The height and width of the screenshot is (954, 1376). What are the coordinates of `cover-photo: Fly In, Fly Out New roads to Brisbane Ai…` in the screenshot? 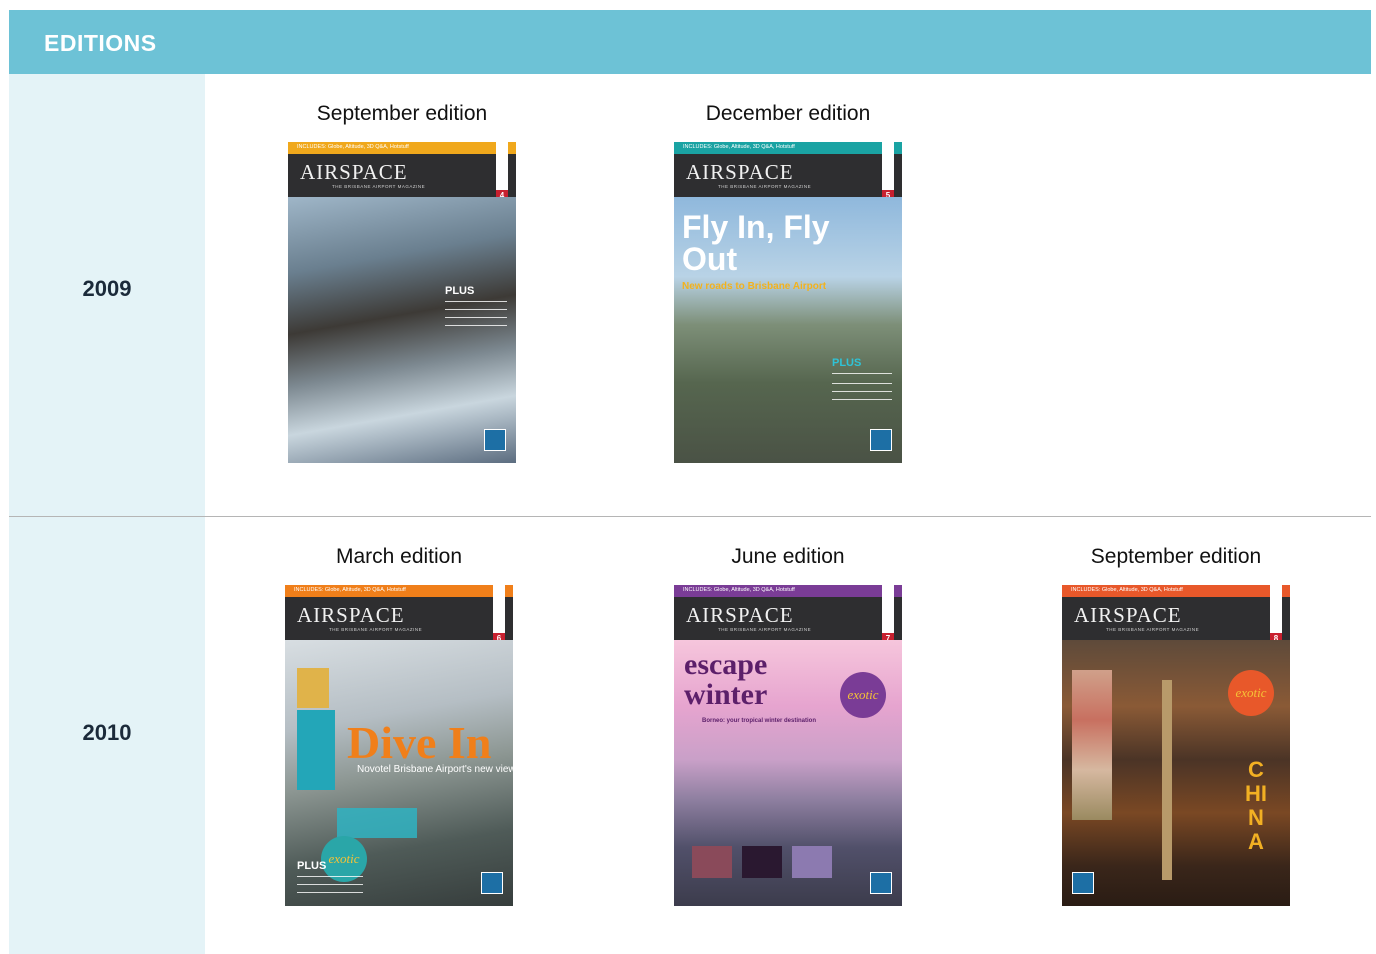 It's located at (788, 330).